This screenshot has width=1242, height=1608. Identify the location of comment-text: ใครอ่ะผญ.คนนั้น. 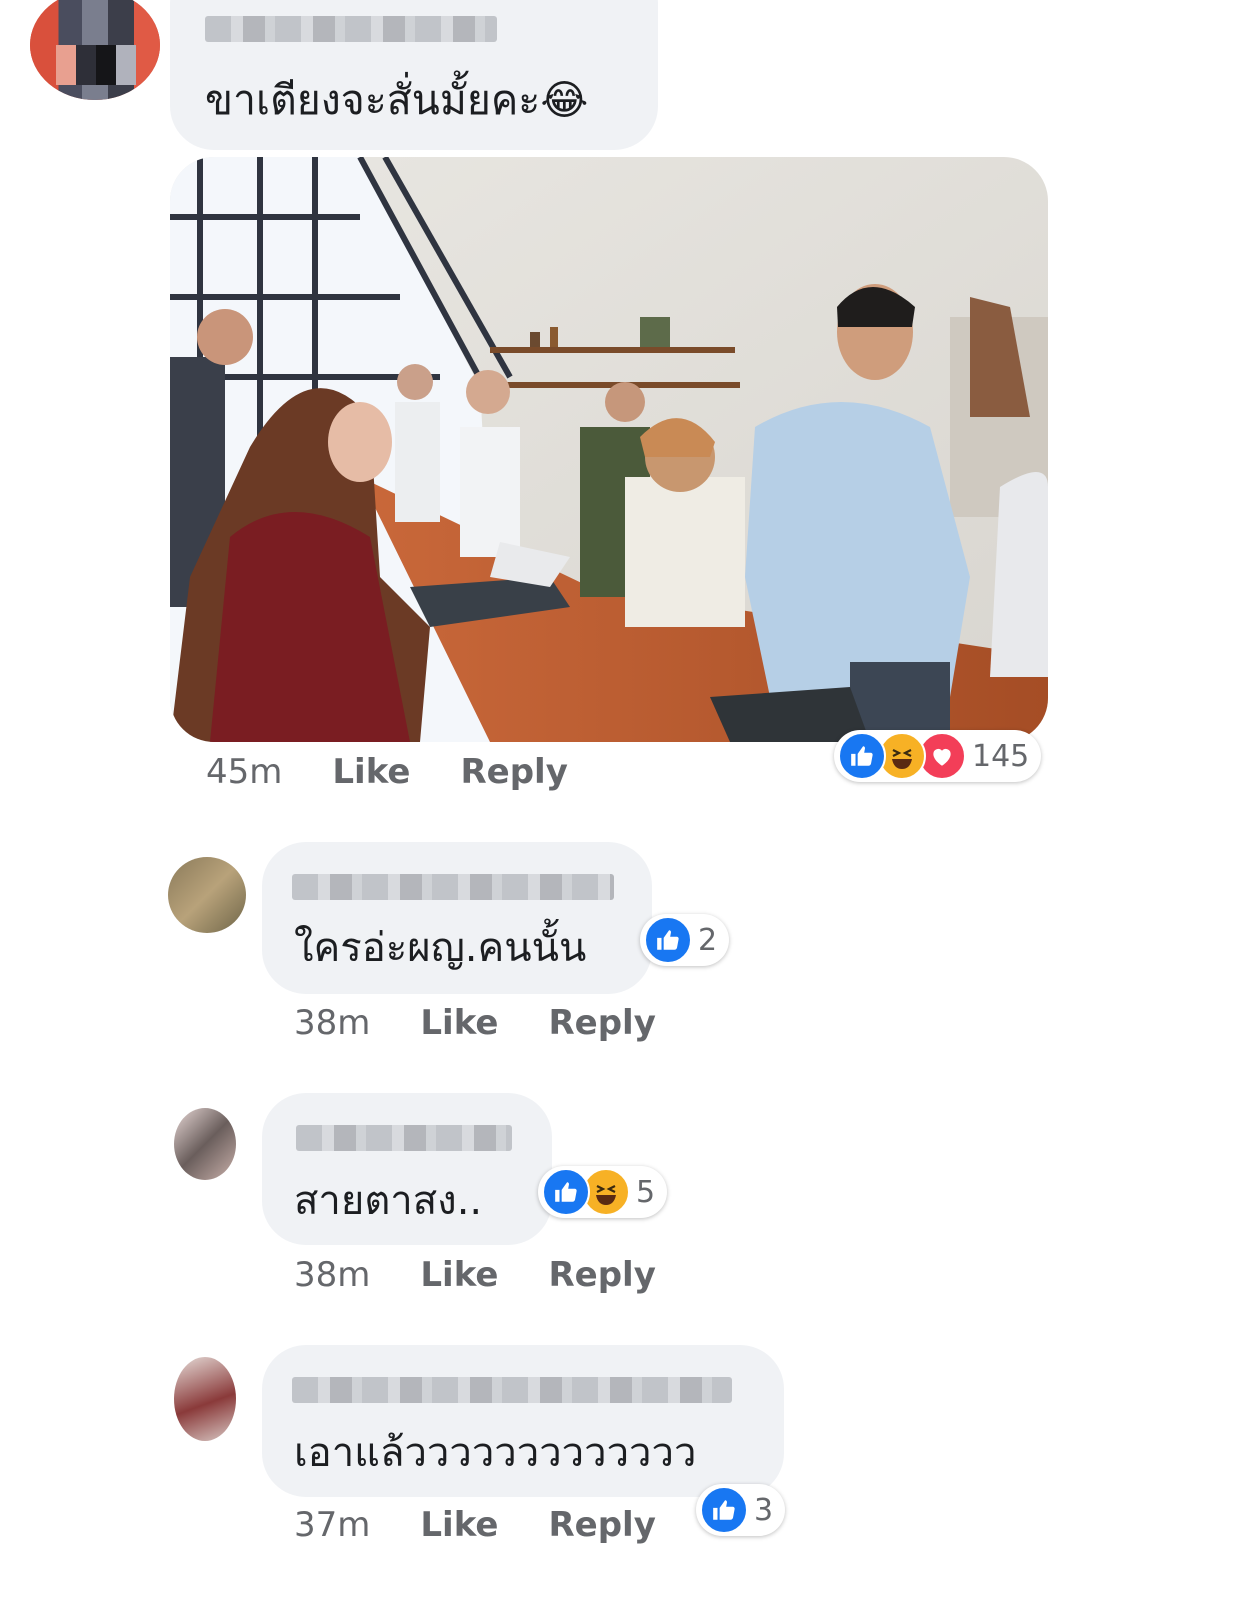
(440, 948).